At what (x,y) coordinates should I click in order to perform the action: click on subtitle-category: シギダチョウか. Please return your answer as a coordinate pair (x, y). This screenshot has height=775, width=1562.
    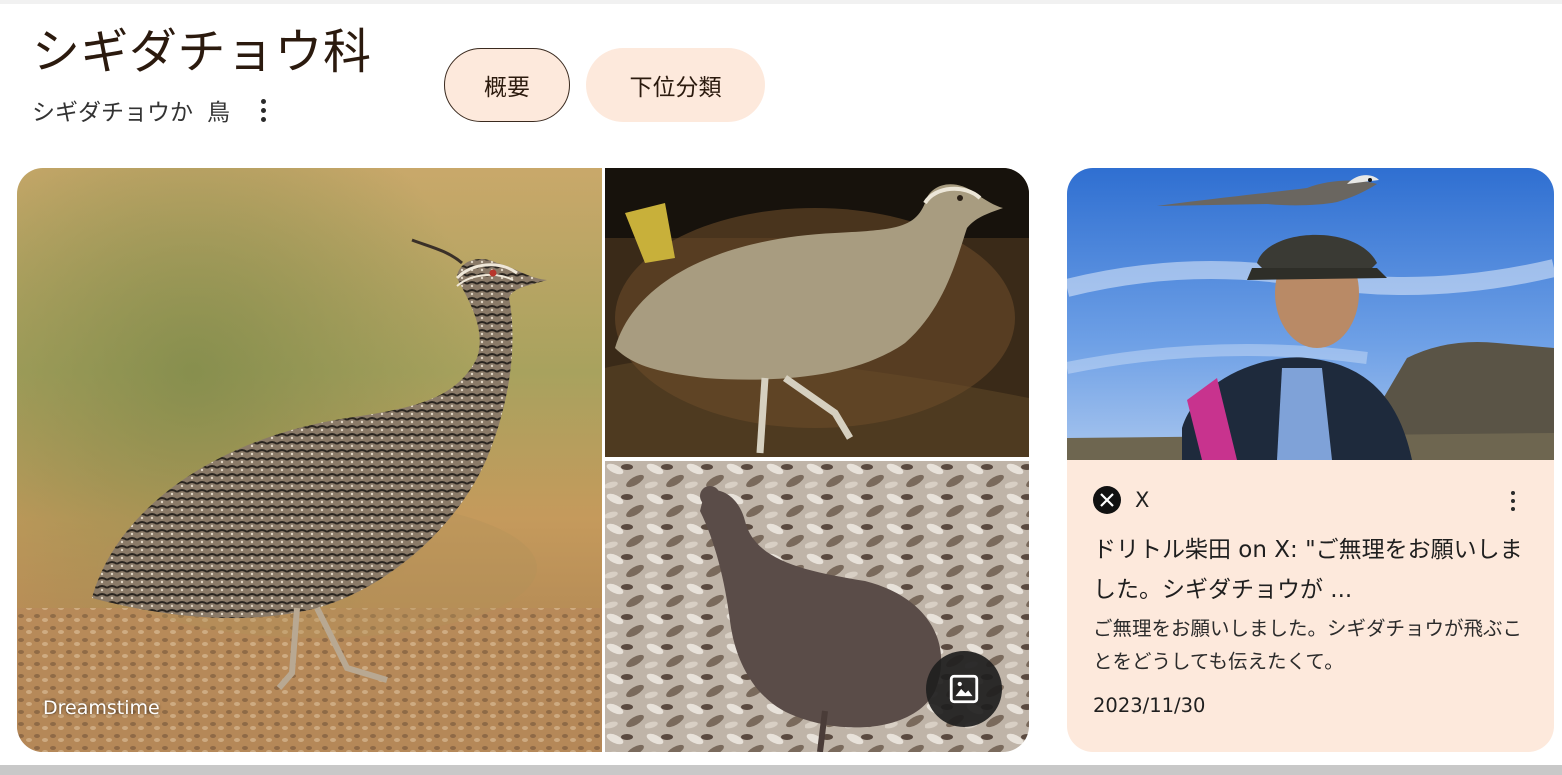
    Looking at the image, I should click on (112, 113).